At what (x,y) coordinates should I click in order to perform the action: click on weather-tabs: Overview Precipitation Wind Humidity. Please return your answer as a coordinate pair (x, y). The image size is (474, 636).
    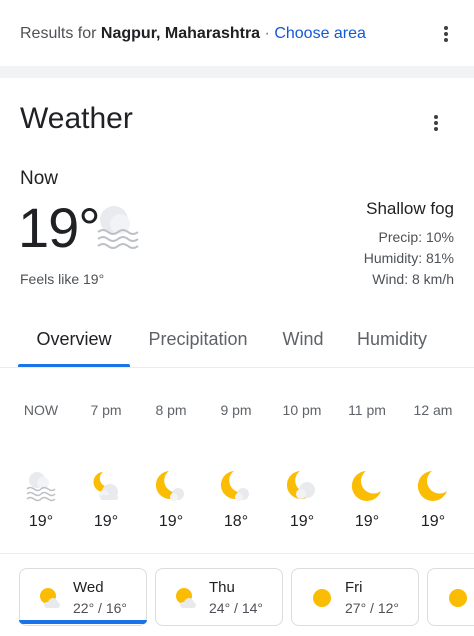
    Looking at the image, I should click on (246, 339).